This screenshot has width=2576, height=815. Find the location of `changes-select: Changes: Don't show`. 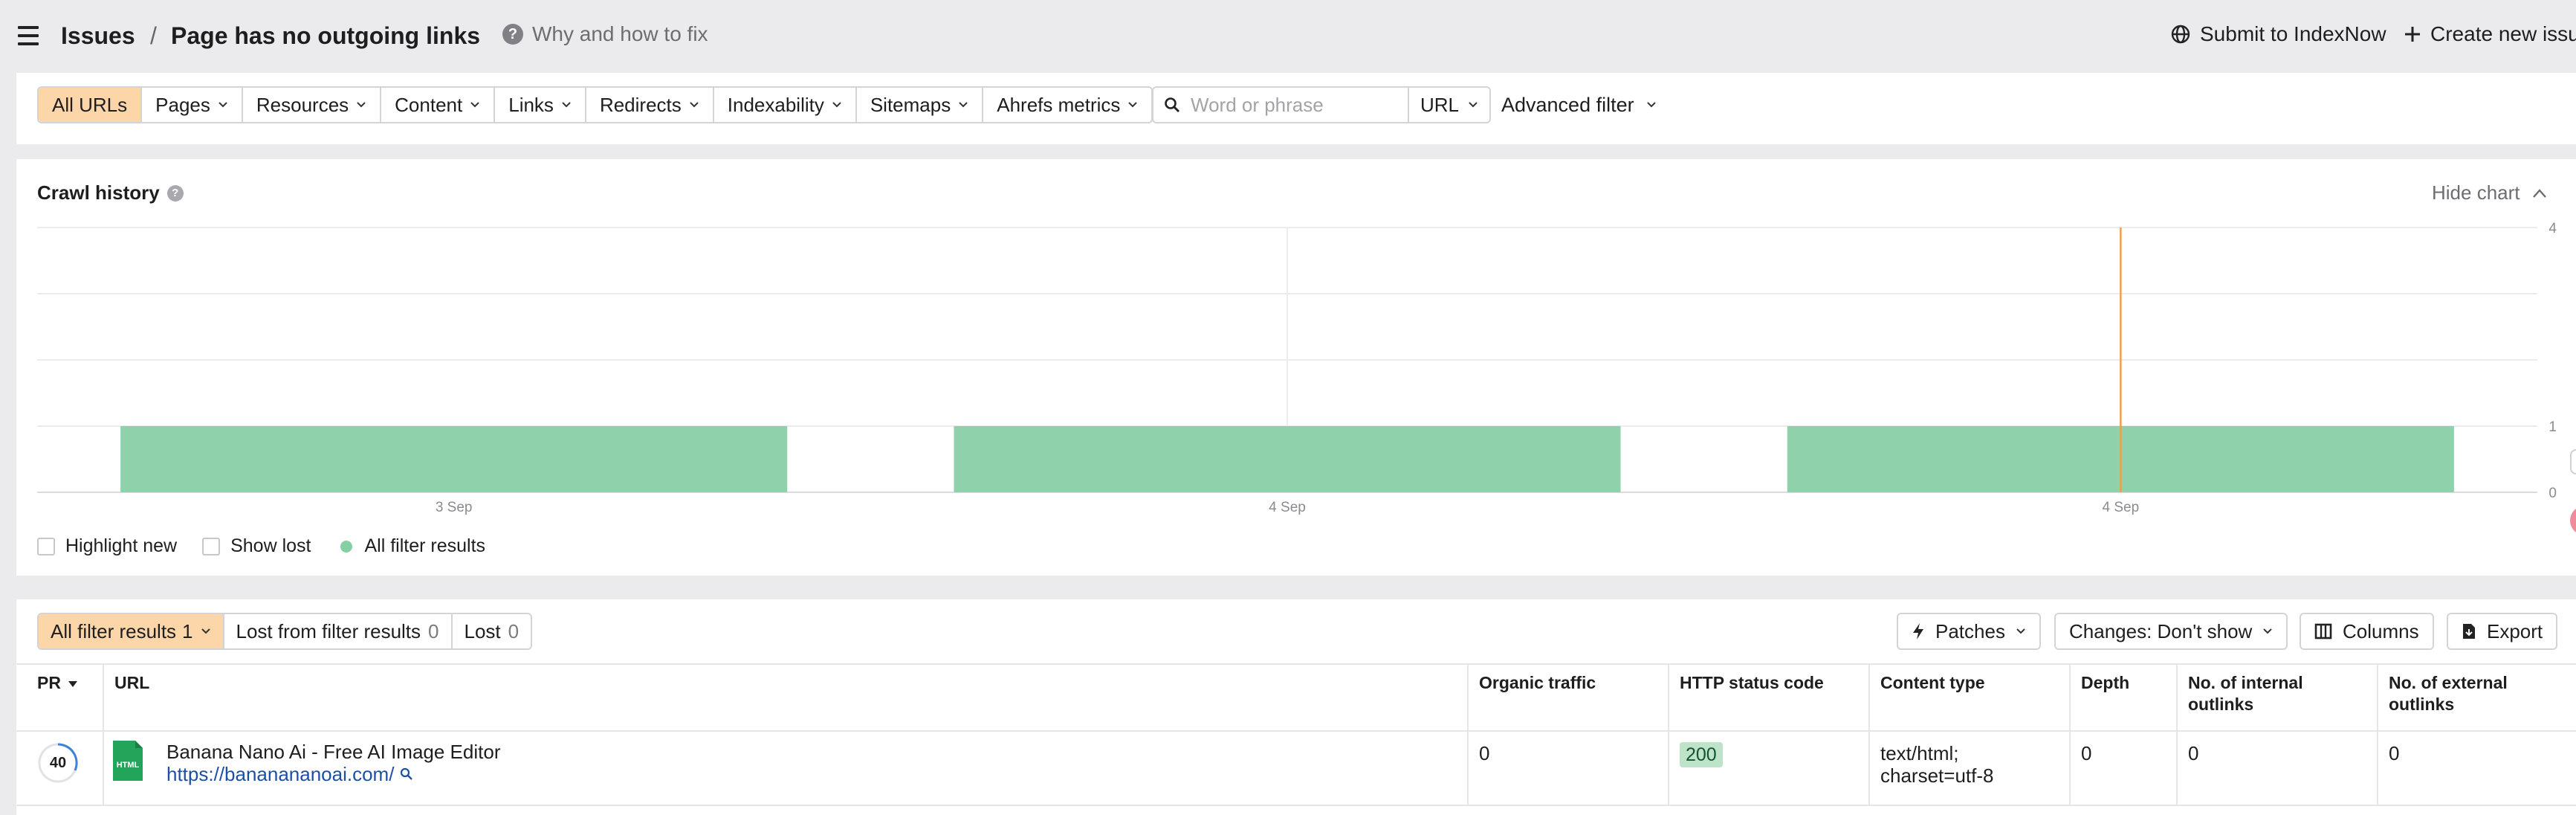

changes-select: Changes: Don't show is located at coordinates (2171, 631).